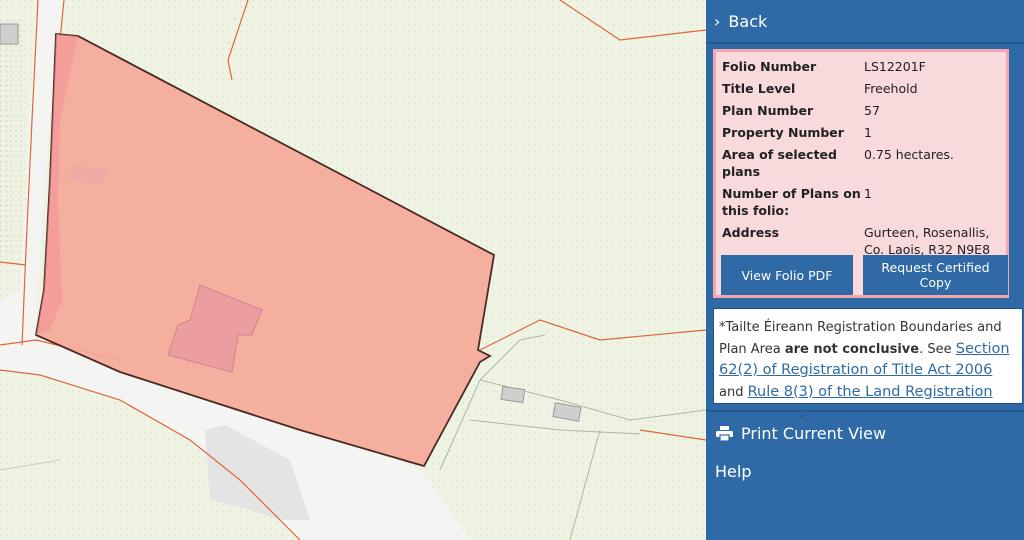 The height and width of the screenshot is (540, 1024). Describe the element at coordinates (865, 411) in the screenshot. I see `divider` at that location.